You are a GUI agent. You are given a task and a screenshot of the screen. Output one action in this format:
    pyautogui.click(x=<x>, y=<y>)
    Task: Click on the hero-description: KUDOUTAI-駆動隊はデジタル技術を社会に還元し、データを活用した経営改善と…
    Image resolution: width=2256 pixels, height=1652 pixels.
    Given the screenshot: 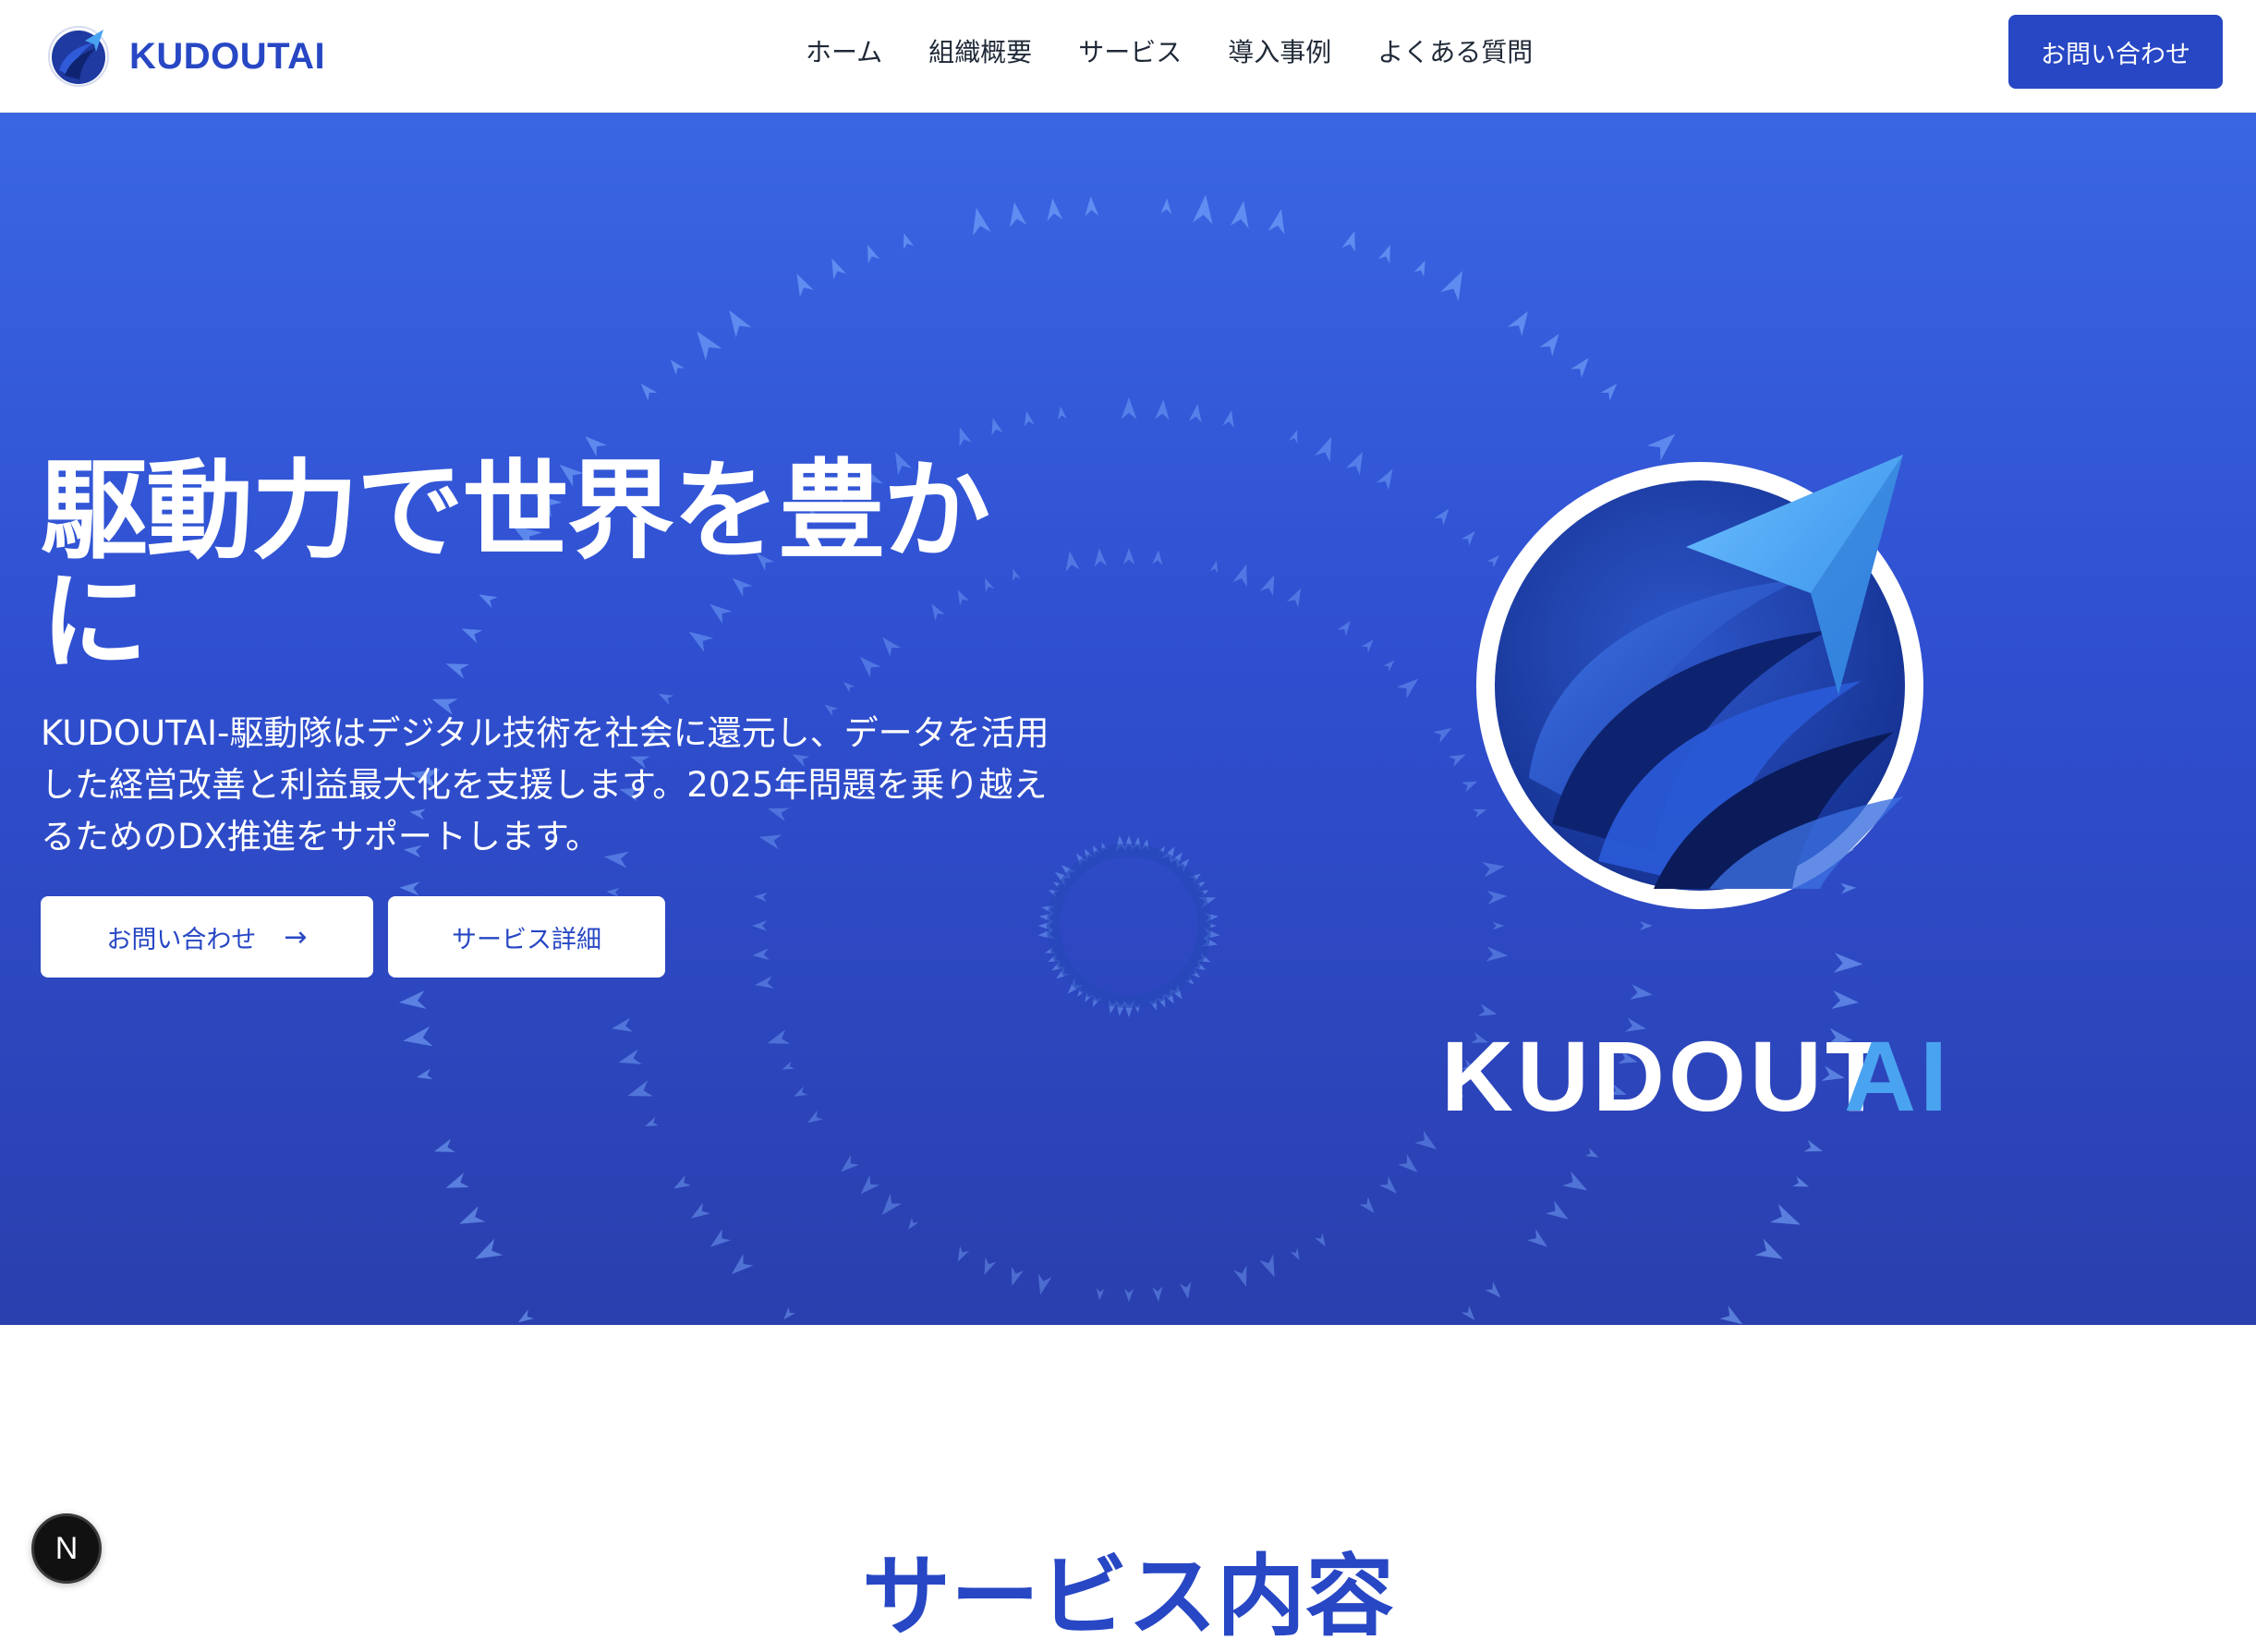 What is the action you would take?
    pyautogui.click(x=545, y=784)
    